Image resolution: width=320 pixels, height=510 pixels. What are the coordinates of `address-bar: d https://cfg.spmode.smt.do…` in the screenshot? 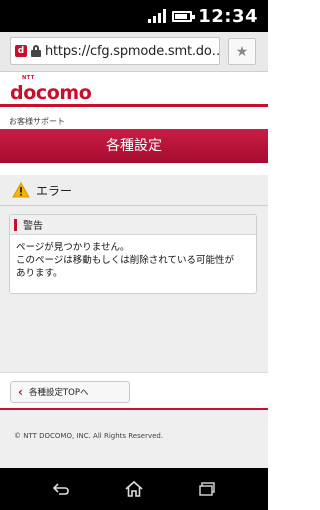 It's located at (115, 51).